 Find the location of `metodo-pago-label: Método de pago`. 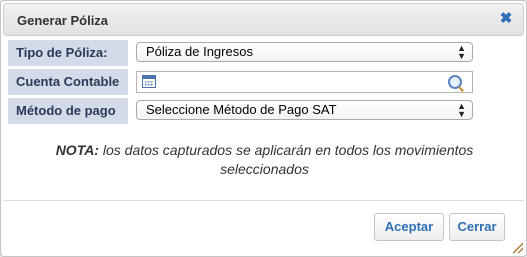

metodo-pago-label: Método de pago is located at coordinates (68, 111).